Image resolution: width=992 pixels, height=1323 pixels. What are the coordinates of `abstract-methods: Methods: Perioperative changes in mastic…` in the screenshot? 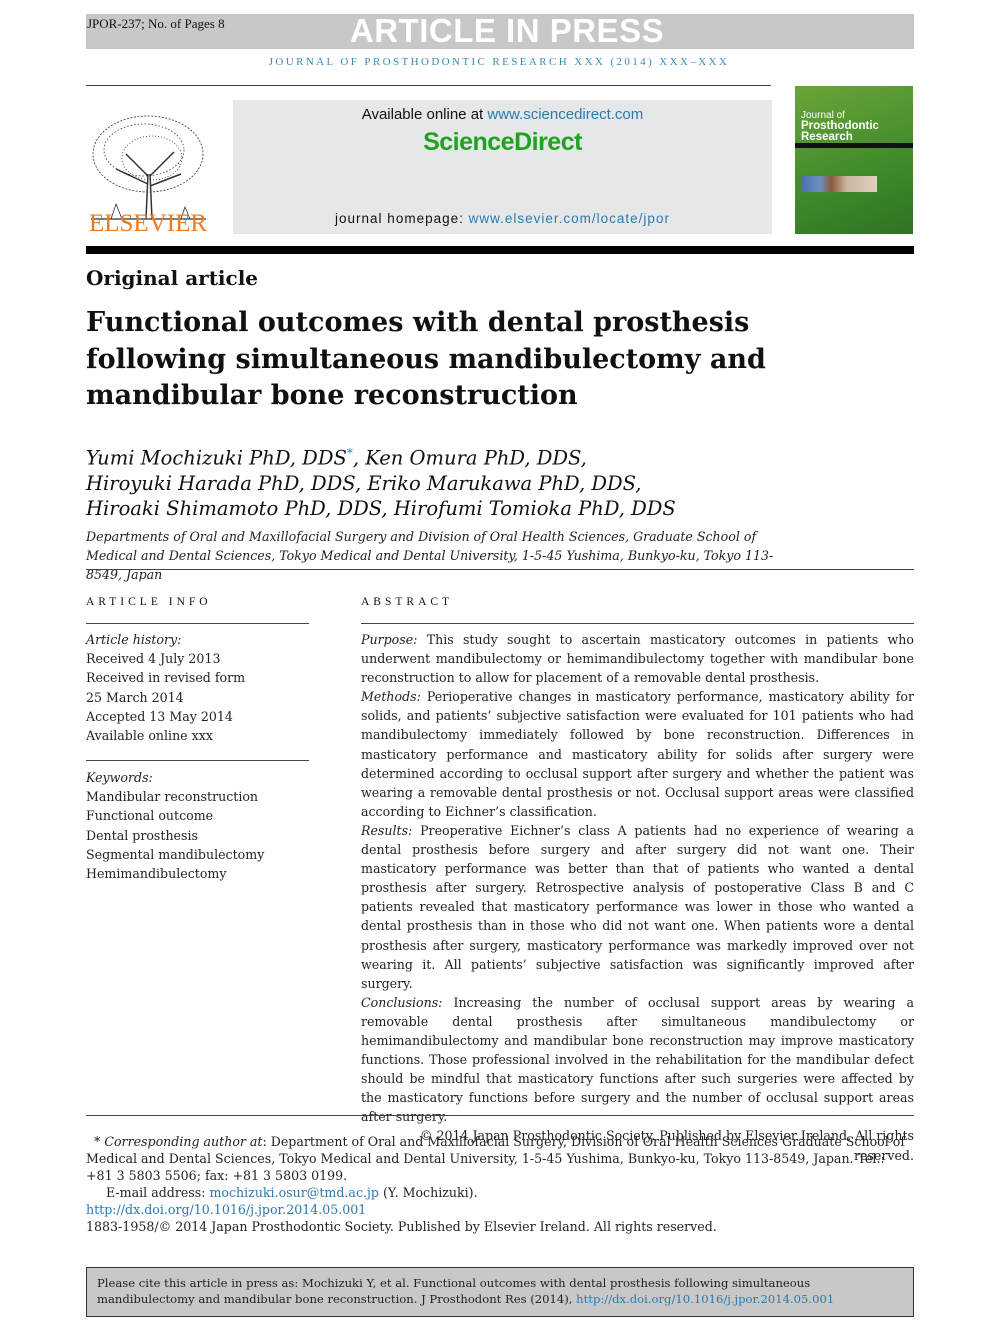 It's located at (637, 754).